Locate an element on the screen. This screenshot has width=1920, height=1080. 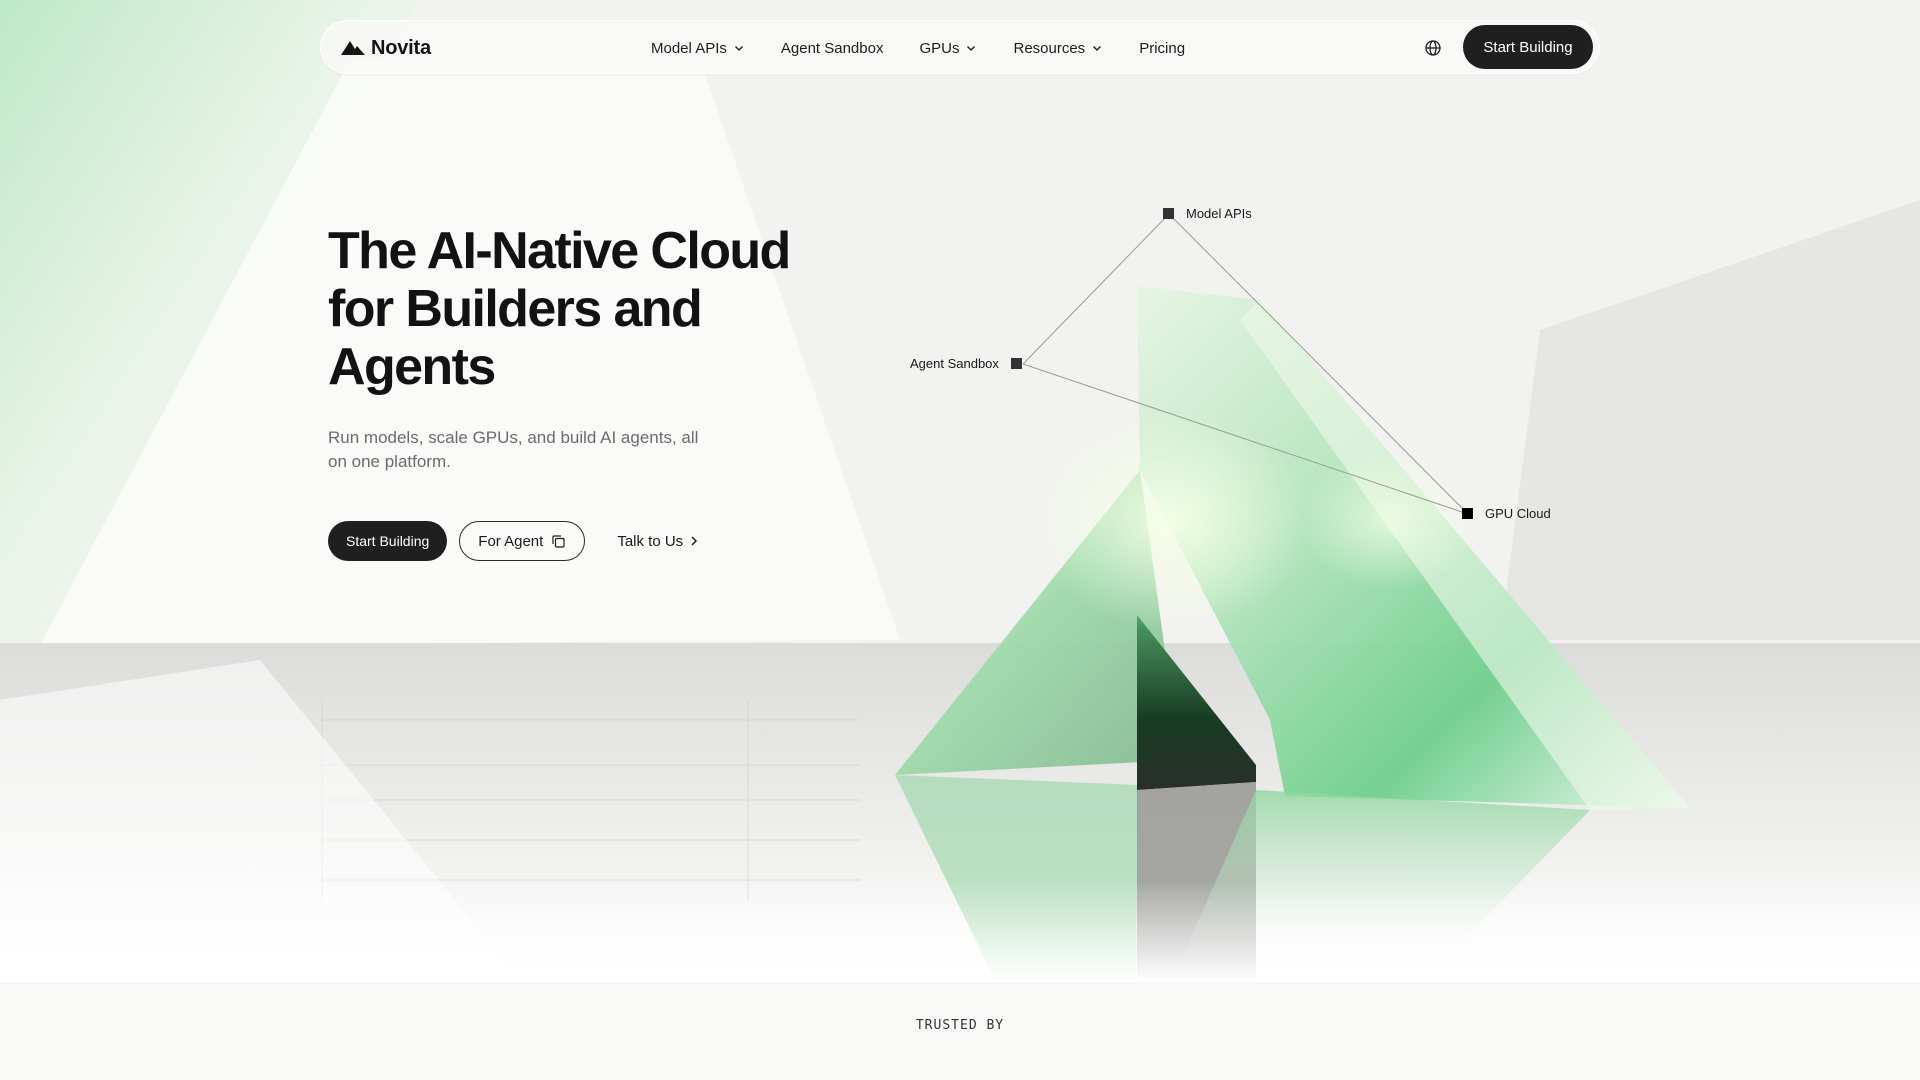
nav-item-label: GPUs is located at coordinates (939, 48).